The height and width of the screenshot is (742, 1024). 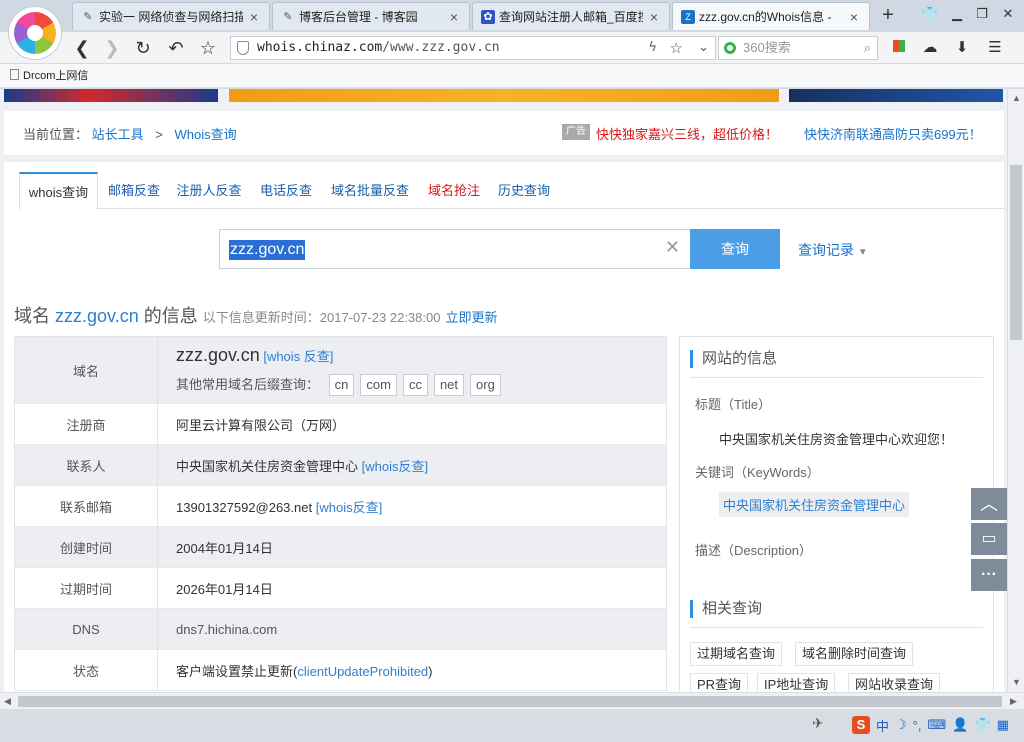 I want to click on pin-icon: ✈, so click(x=818, y=723).